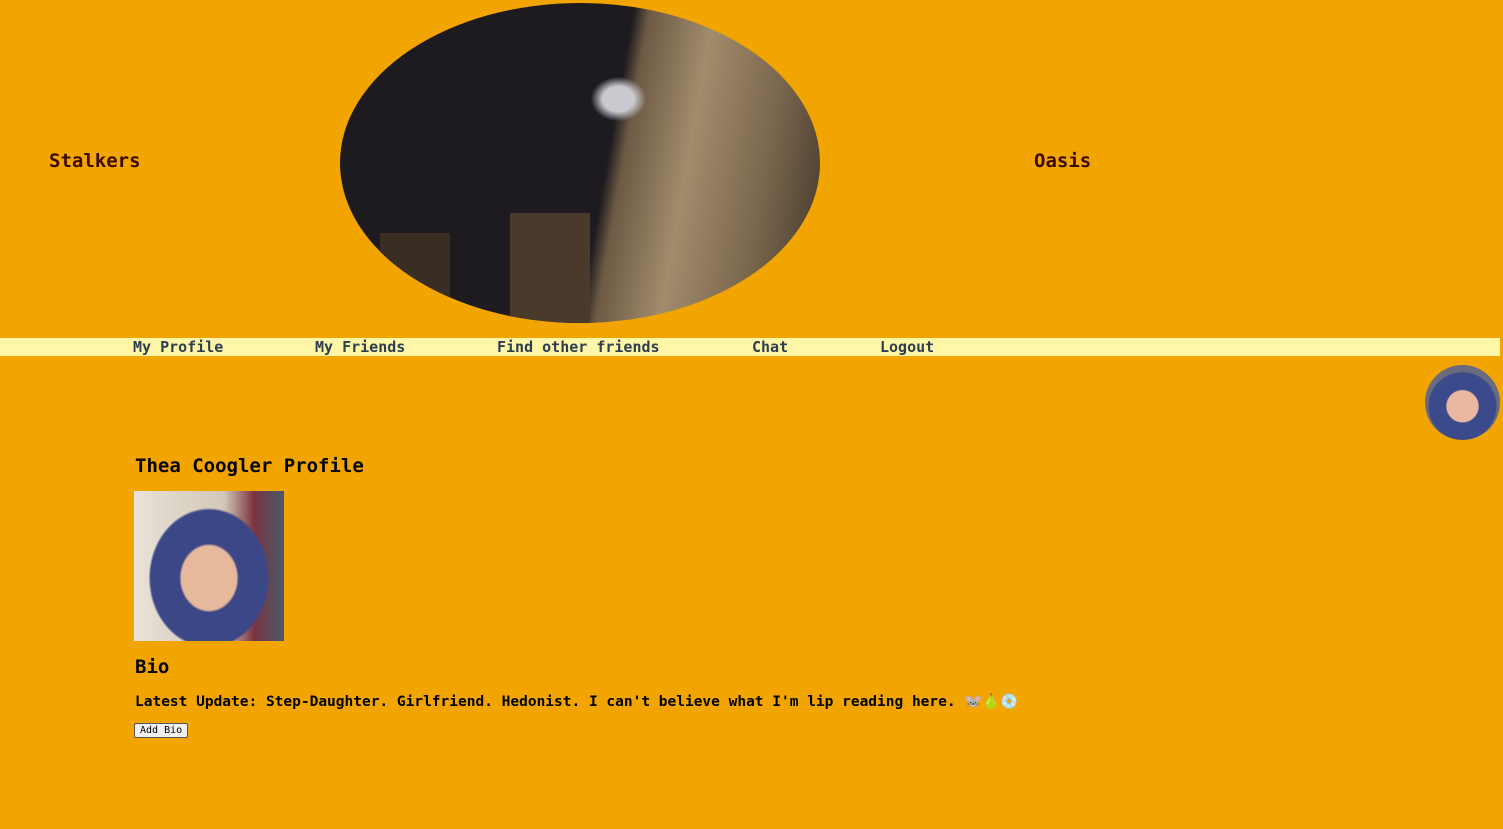  I want to click on profile-title: Thea Coogler Profile, so click(249, 466).